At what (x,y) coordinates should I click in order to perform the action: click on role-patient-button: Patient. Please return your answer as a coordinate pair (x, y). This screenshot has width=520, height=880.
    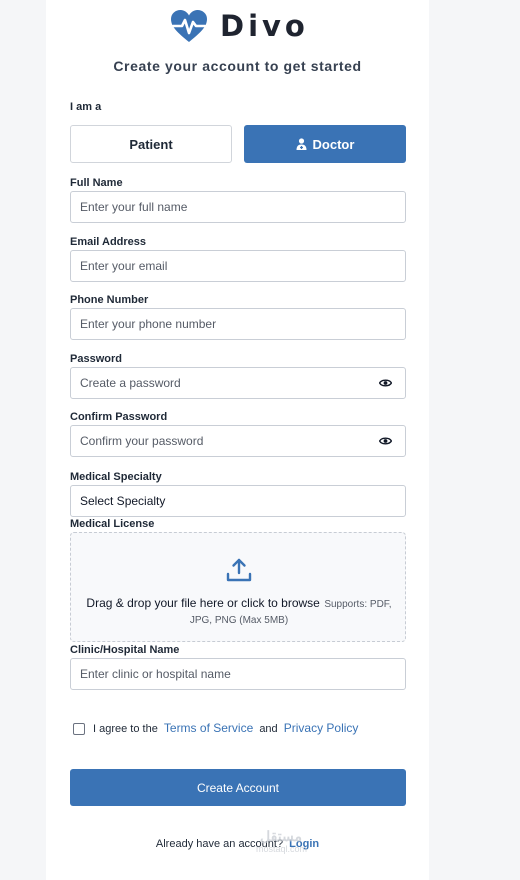
    Looking at the image, I should click on (151, 144).